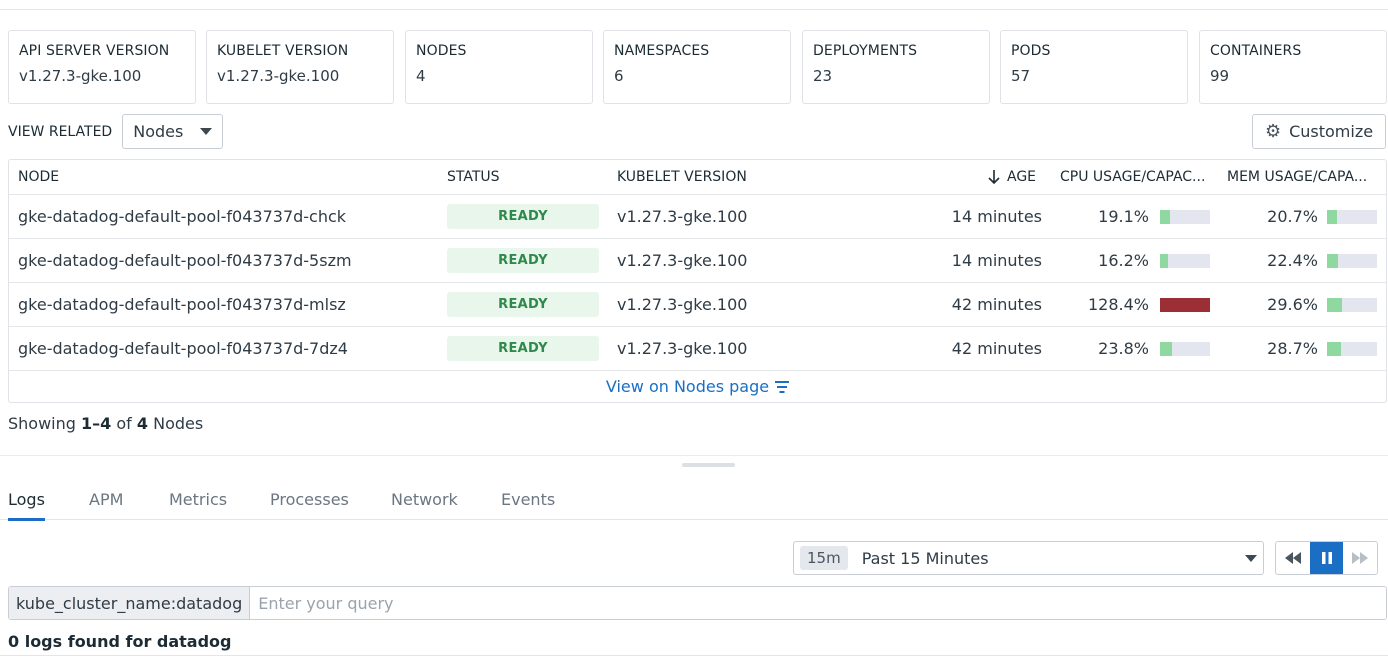 The width and height of the screenshot is (1388, 657). What do you see at coordinates (158, 131) in the screenshot?
I see `view-related-selected: Nodes` at bounding box center [158, 131].